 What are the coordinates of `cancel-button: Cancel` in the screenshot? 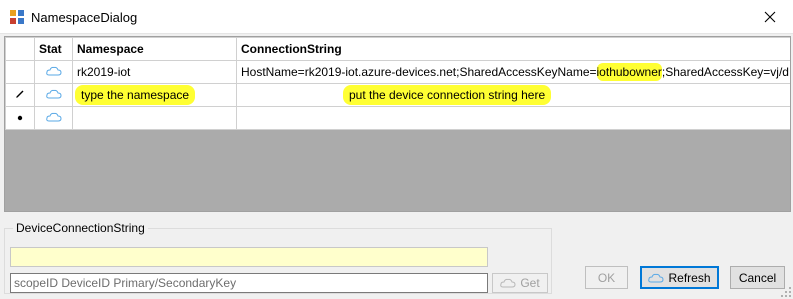 It's located at (757, 277).